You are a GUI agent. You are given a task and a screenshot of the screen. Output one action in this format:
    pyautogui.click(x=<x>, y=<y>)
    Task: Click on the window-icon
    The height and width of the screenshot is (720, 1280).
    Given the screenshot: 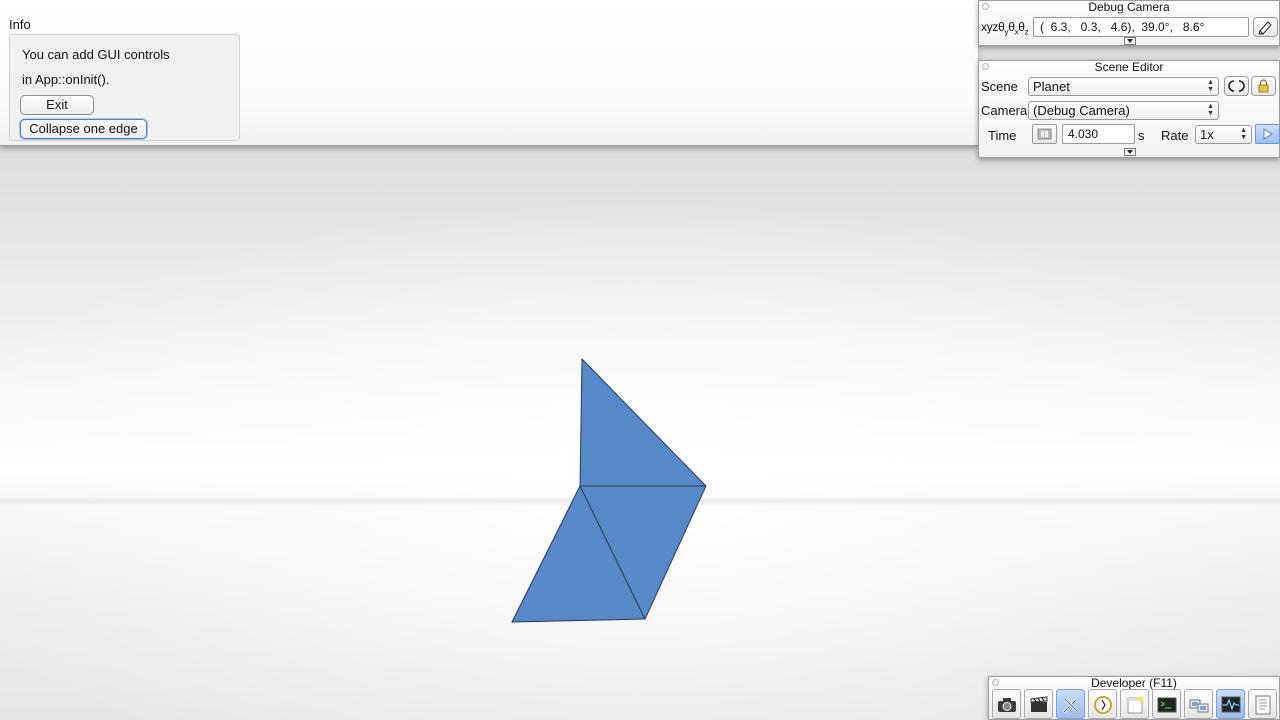 What is the action you would take?
    pyautogui.click(x=1135, y=705)
    